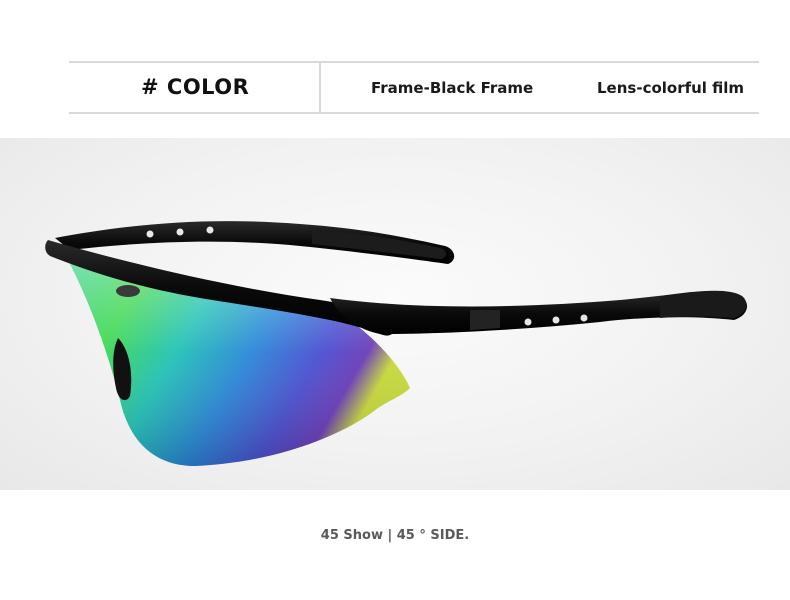 This screenshot has width=790, height=600. Describe the element at coordinates (320, 87) in the screenshot. I see `spec-divider` at that location.